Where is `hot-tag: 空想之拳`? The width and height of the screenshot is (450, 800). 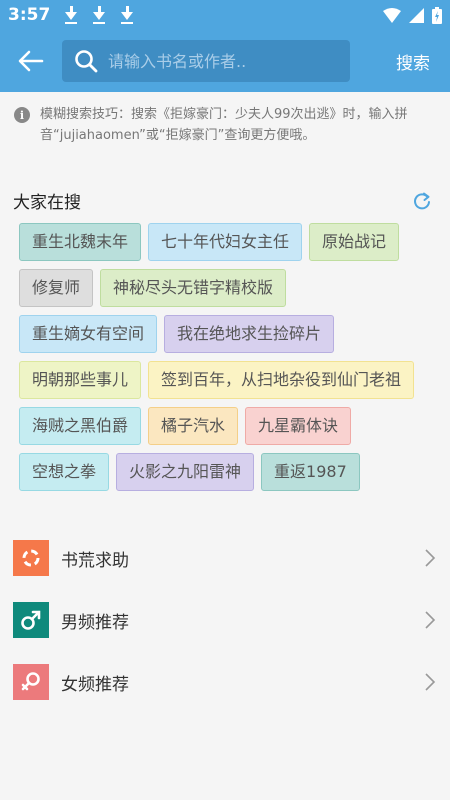
hot-tag: 空想之拳 is located at coordinates (64, 472).